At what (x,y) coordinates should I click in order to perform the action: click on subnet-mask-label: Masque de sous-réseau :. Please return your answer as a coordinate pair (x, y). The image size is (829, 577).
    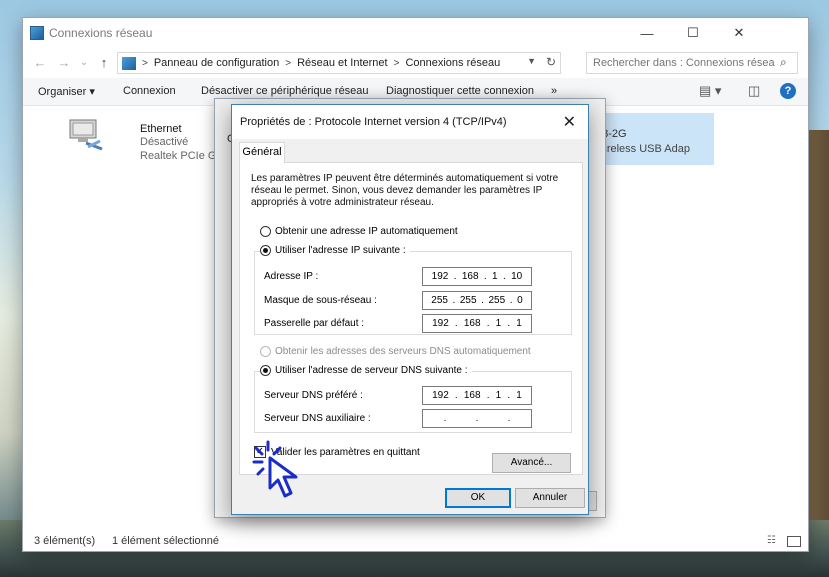
    Looking at the image, I should click on (320, 300).